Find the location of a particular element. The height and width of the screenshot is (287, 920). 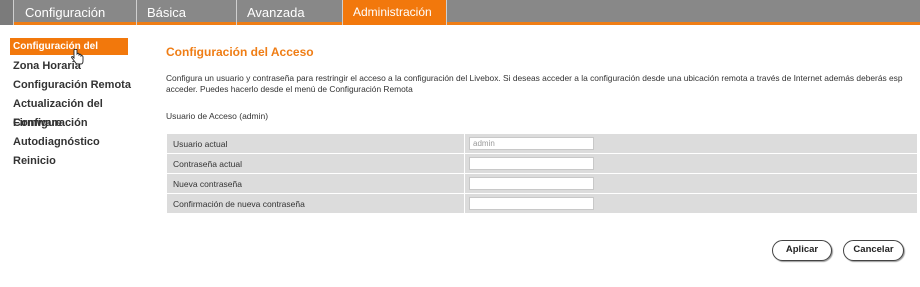

page-title: Configuración del Acceso is located at coordinates (240, 52).